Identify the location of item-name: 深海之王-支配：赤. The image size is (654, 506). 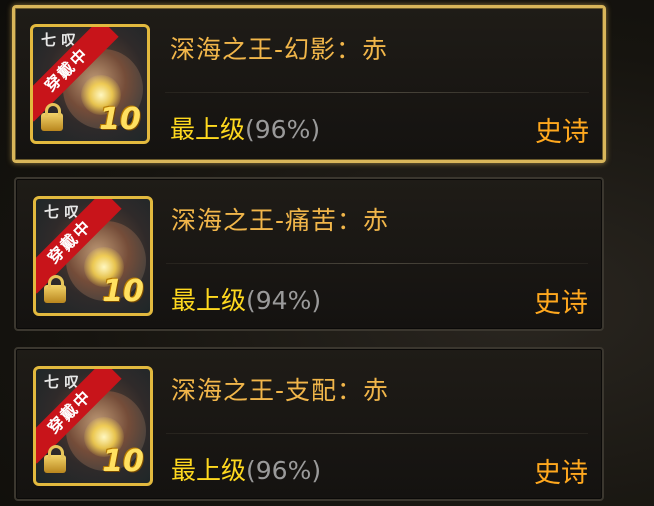
(280, 390).